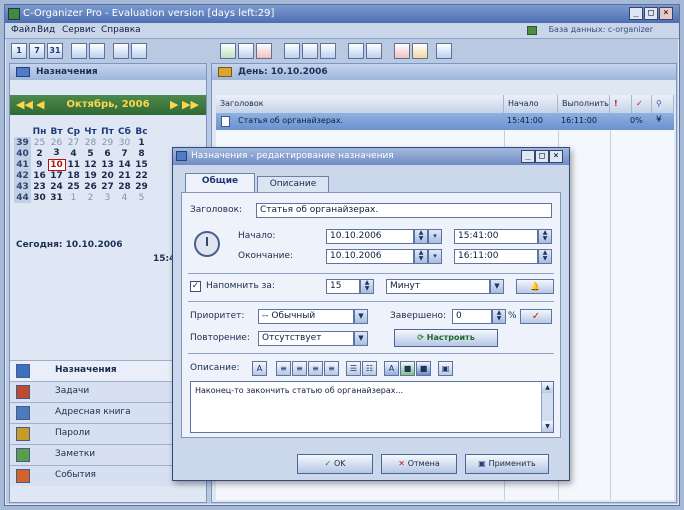 Image resolution: width=684 pixels, height=510 pixels. What do you see at coordinates (621, 104) in the screenshot?
I see `column-priority: !` at bounding box center [621, 104].